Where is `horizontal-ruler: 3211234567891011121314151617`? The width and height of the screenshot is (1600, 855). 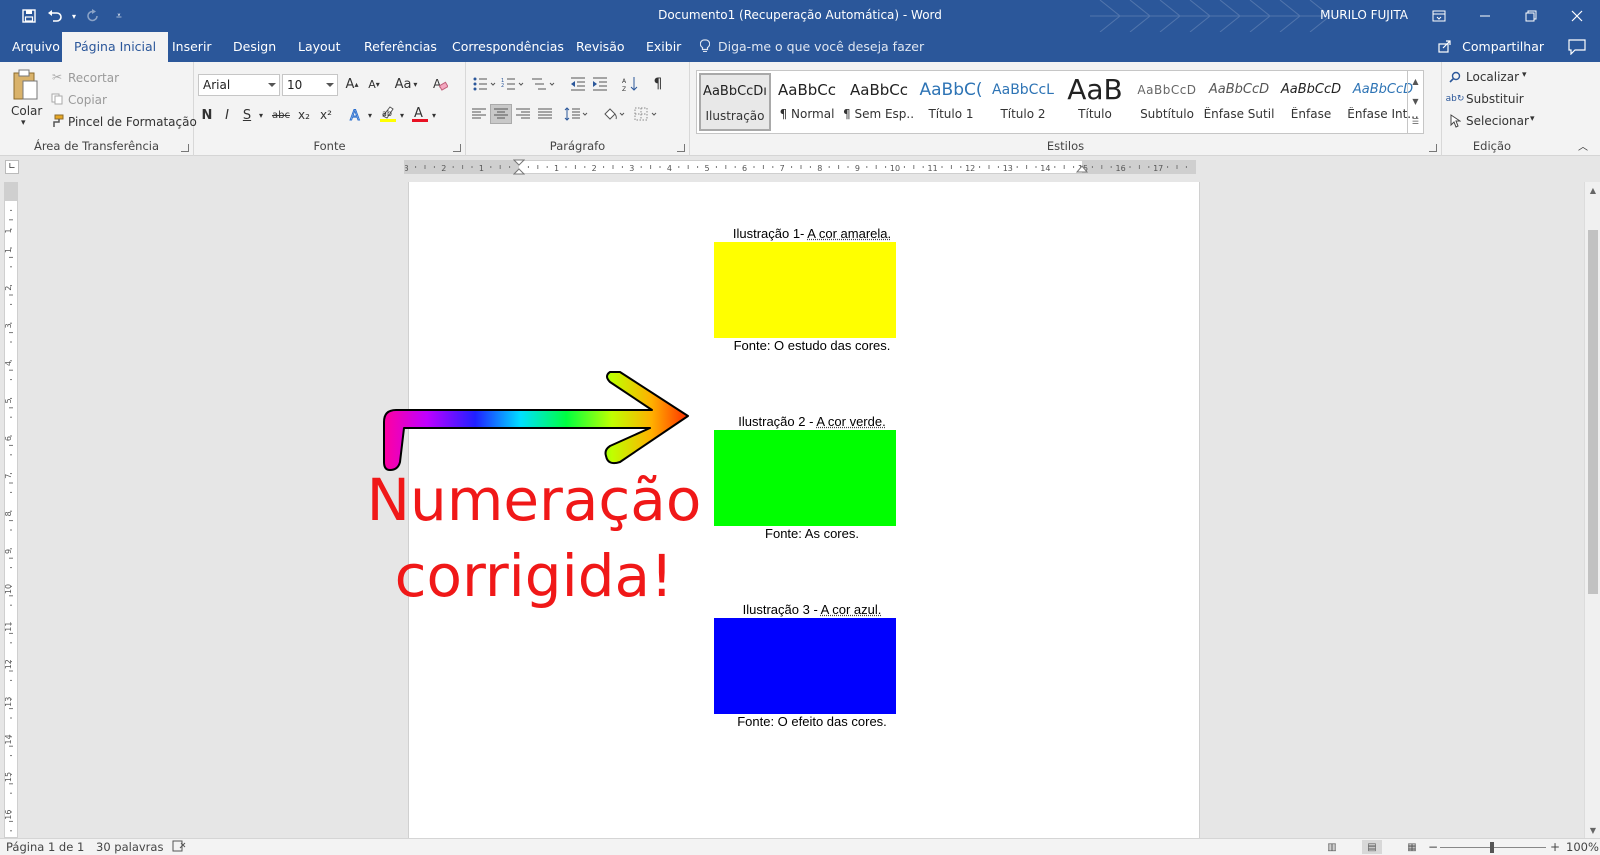
horizontal-ruler: 3211234567891011121314151617 is located at coordinates (800, 167).